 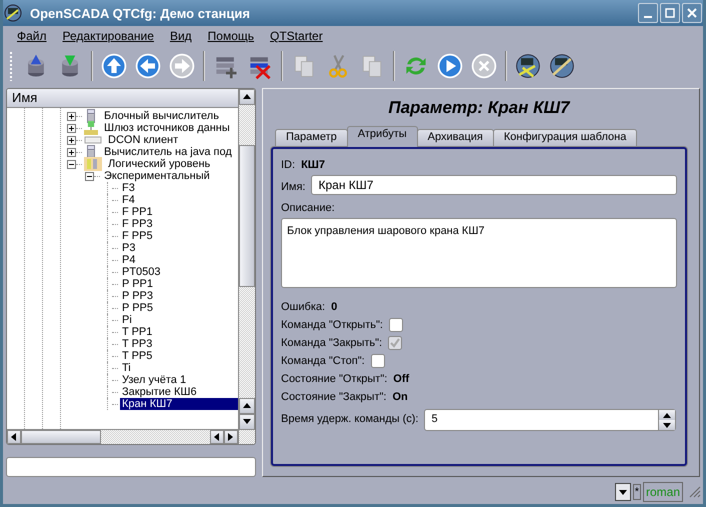 I want to click on maximize-icon, so click(x=670, y=13).